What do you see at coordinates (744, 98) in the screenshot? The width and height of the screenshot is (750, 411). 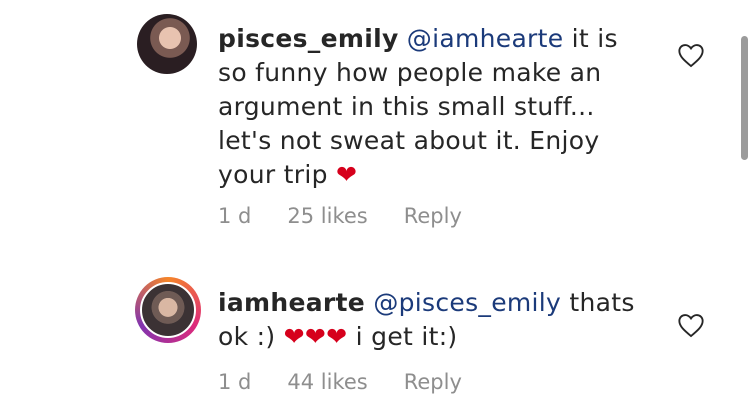 I see `scrollbar` at bounding box center [744, 98].